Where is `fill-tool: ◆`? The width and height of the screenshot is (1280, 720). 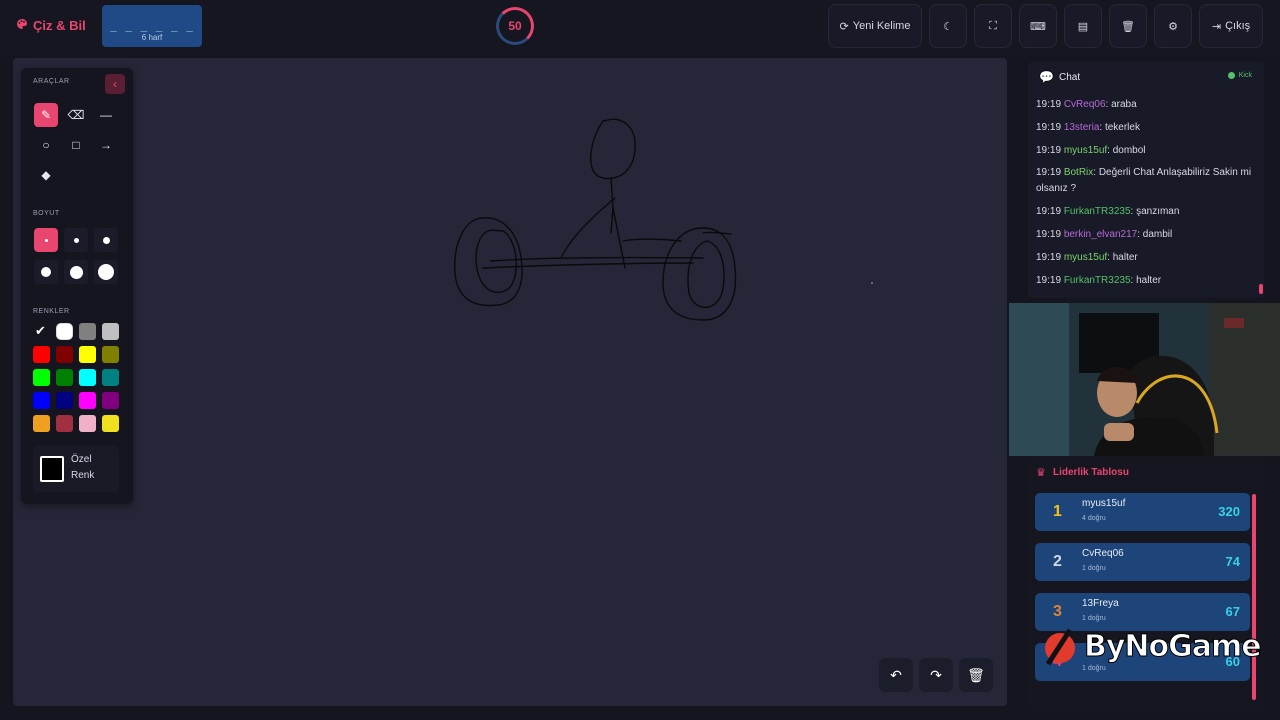
fill-tool: ◆ is located at coordinates (46, 175).